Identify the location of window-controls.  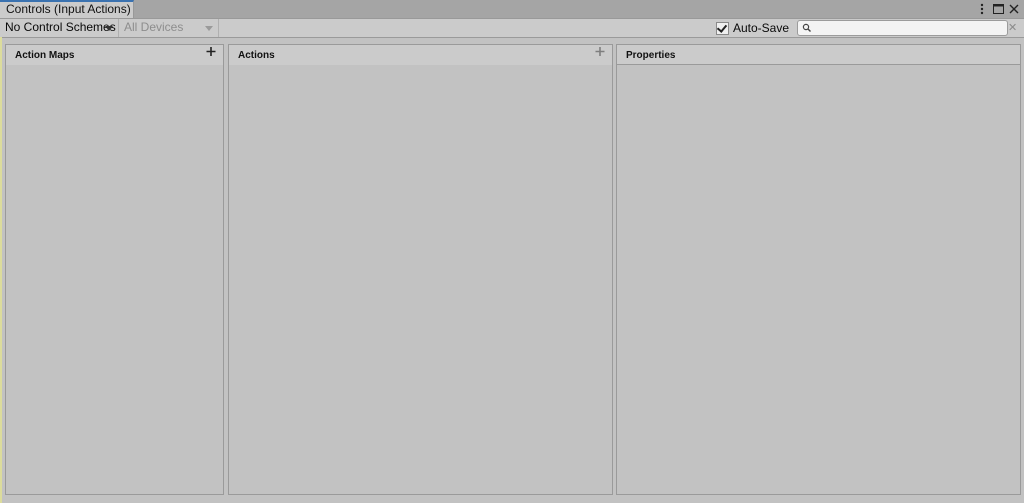
(998, 9).